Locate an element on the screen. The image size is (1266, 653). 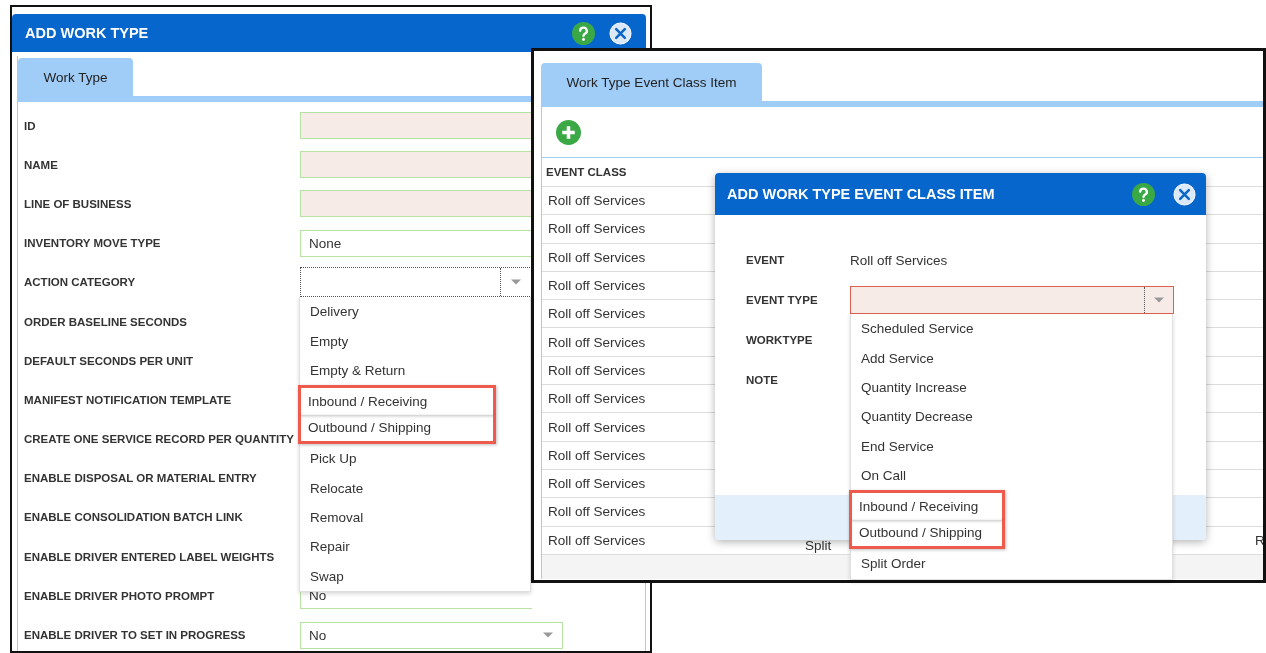
field-label: ENABLE DISPOSAL OR MATERIAL ENTRY is located at coordinates (141, 478).